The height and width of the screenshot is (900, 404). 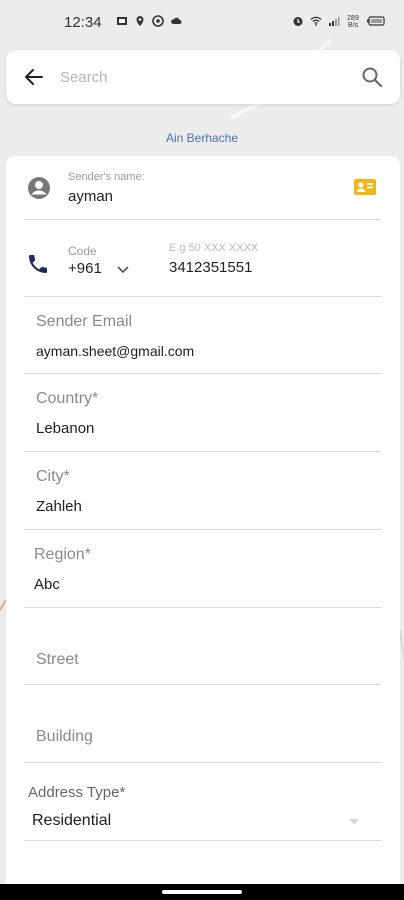 What do you see at coordinates (47, 584) in the screenshot?
I see `region-value: Abc` at bounding box center [47, 584].